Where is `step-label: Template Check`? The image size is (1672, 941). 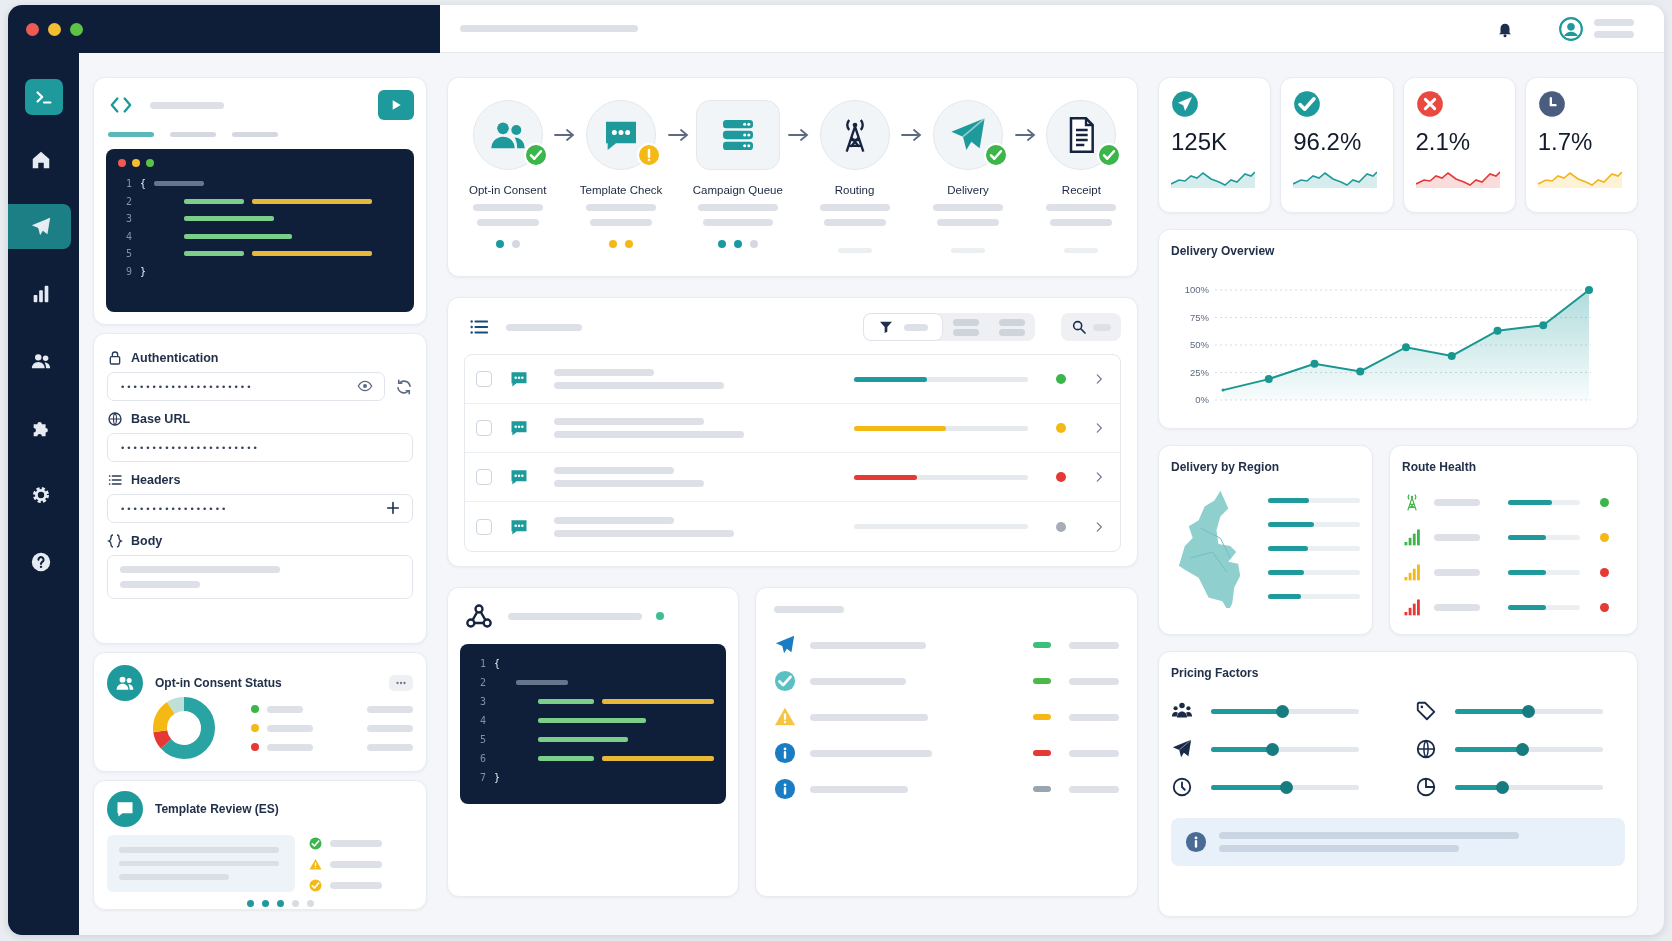 step-label: Template Check is located at coordinates (621, 190).